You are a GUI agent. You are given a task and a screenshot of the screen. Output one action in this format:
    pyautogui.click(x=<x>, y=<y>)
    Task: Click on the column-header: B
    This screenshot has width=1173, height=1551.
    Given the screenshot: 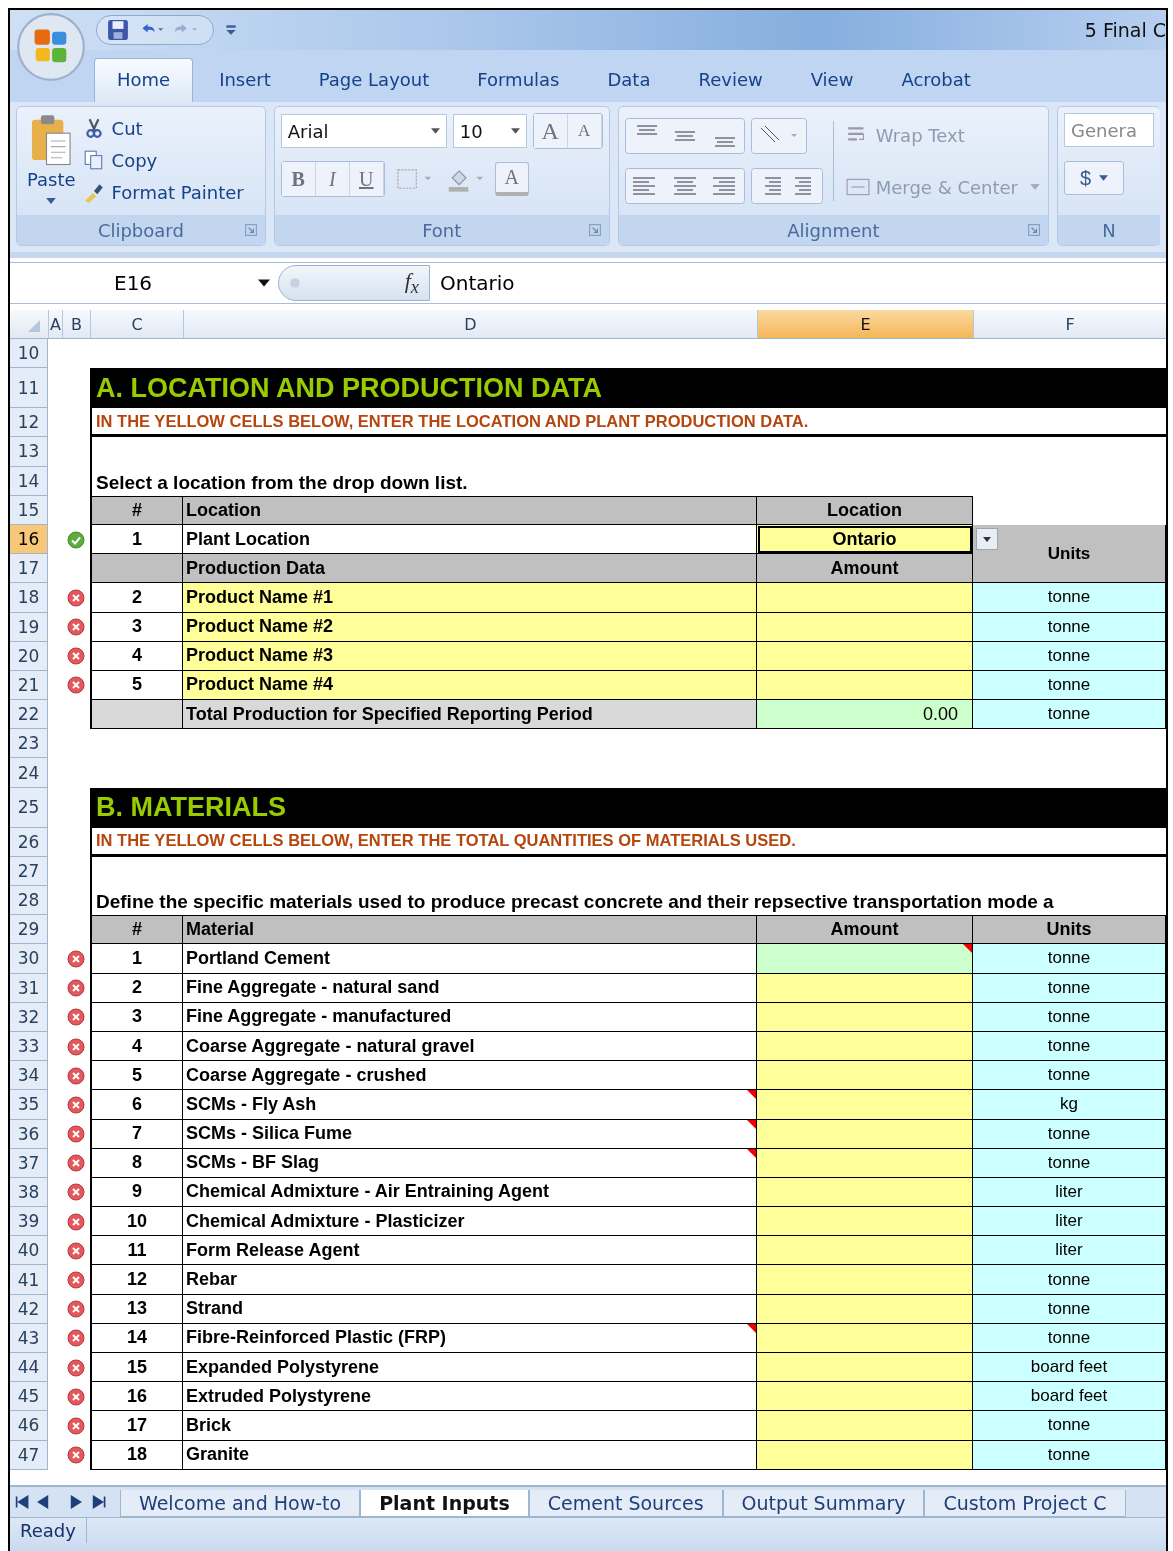 What is the action you would take?
    pyautogui.click(x=76, y=324)
    